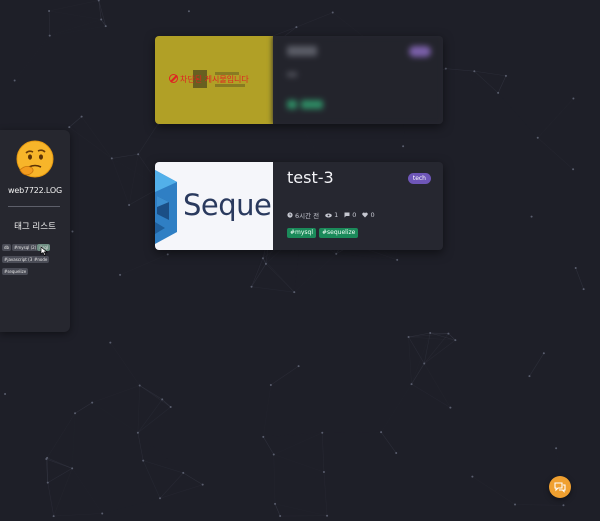 The height and width of the screenshot is (521, 600). What do you see at coordinates (35, 190) in the screenshot?
I see `blog-name: web7722.LOG` at bounding box center [35, 190].